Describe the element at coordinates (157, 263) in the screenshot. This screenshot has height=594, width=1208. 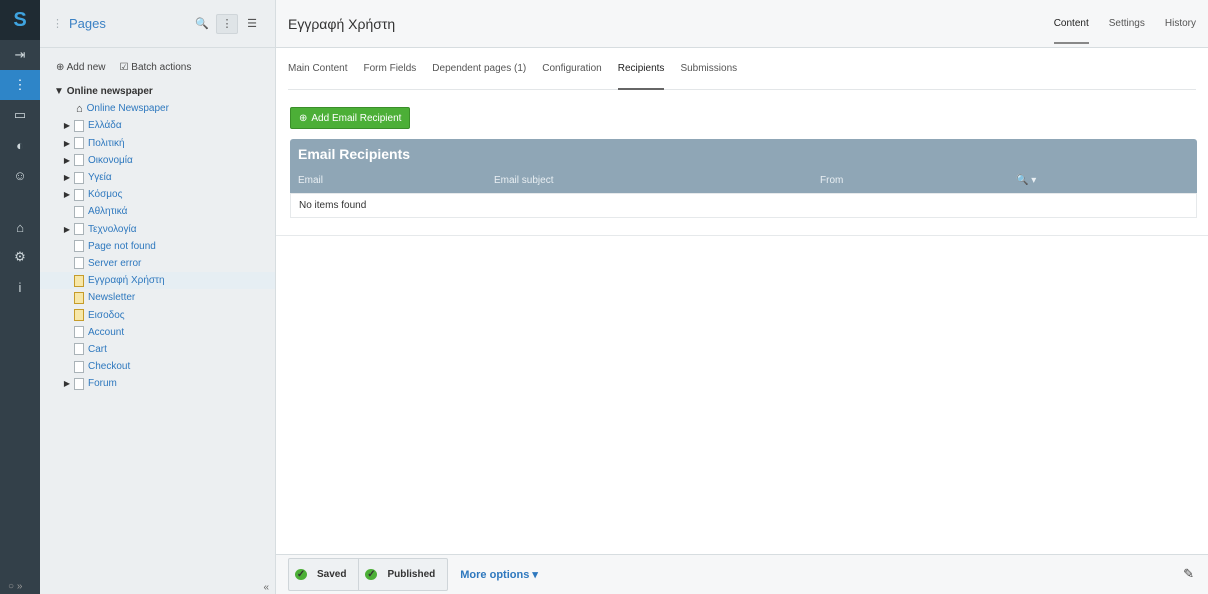
I see `tree-node: Server error` at that location.